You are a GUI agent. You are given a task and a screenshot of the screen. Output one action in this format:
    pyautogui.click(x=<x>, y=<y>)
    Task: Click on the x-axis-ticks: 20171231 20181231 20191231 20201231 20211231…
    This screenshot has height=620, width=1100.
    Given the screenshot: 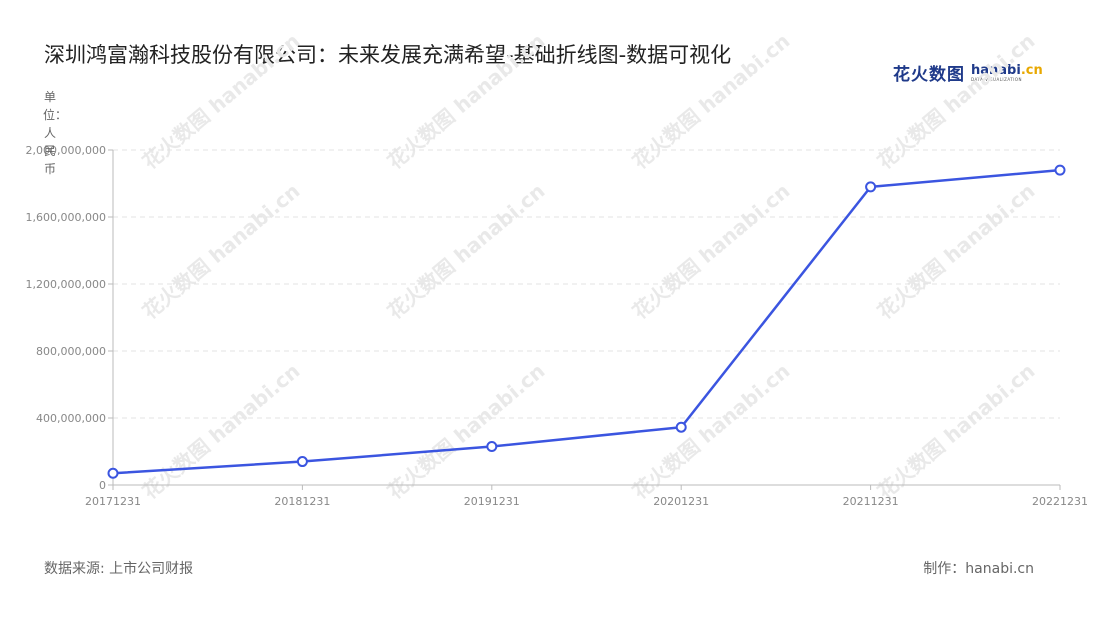 What is the action you would take?
    pyautogui.click(x=586, y=496)
    